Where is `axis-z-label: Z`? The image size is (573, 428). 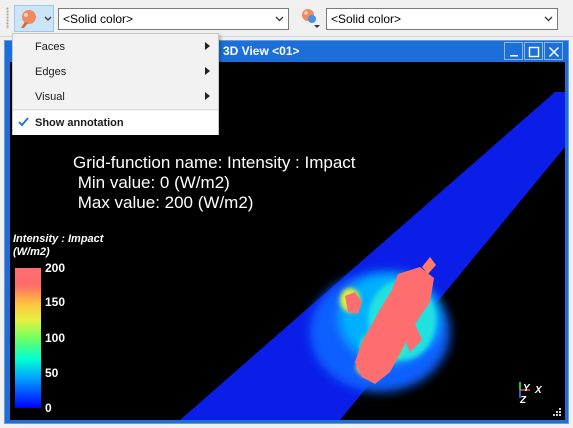 axis-z-label: Z is located at coordinates (523, 400).